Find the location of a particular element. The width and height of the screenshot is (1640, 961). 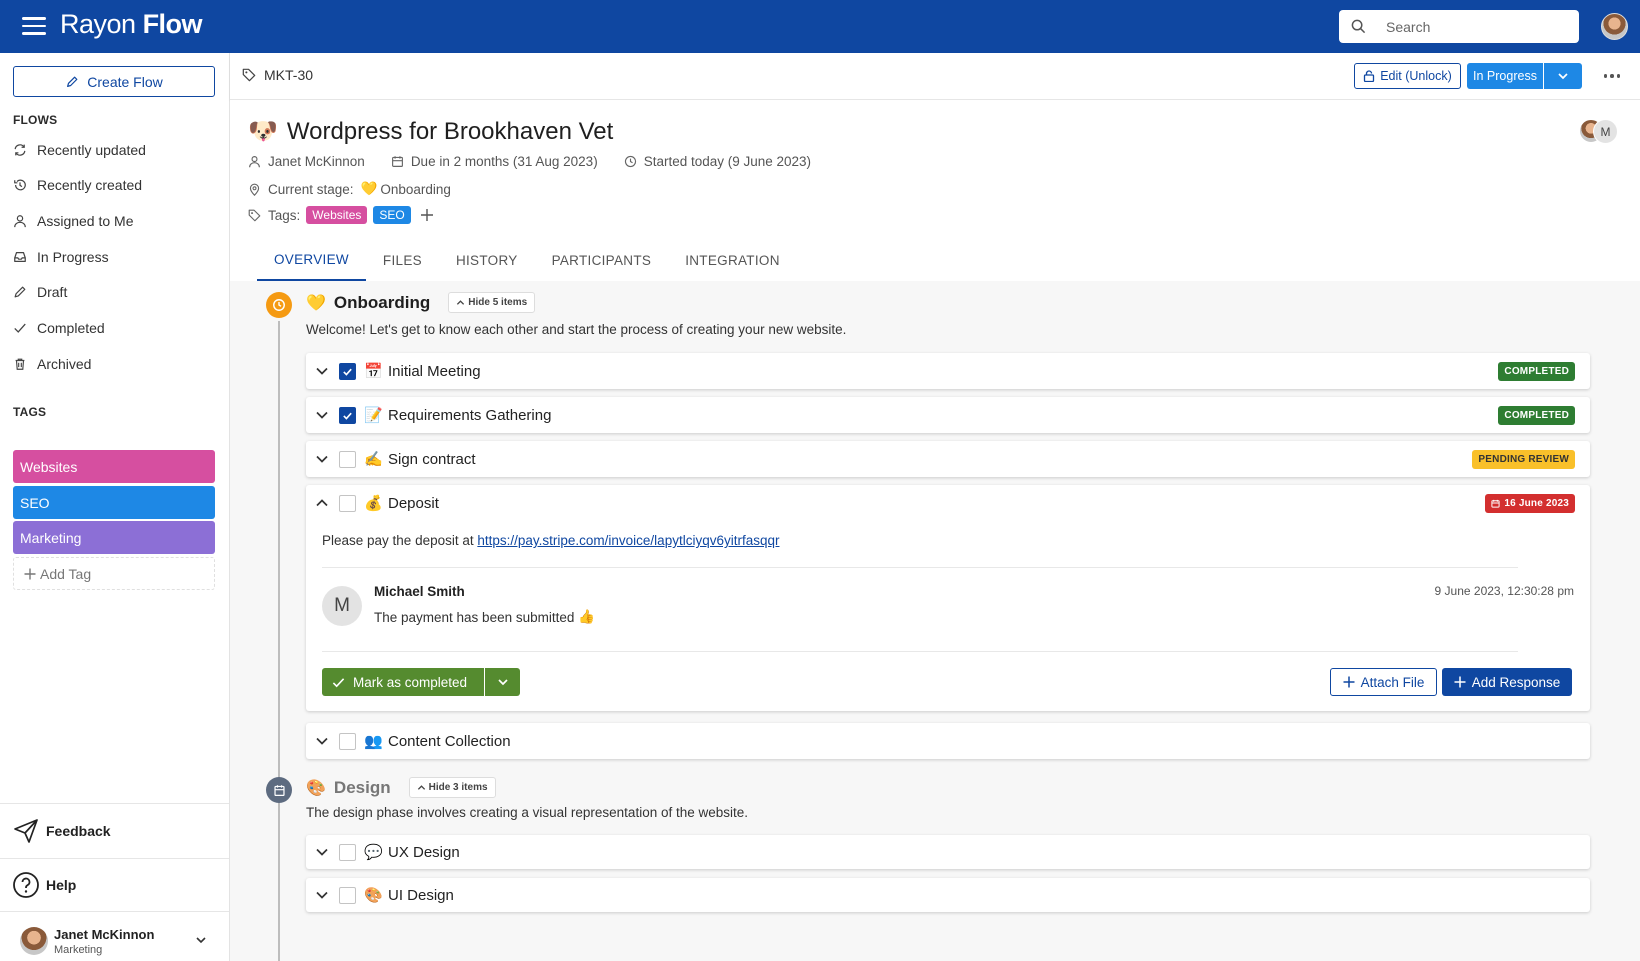

status-badge: PENDING REVIEW is located at coordinates (1523, 459).